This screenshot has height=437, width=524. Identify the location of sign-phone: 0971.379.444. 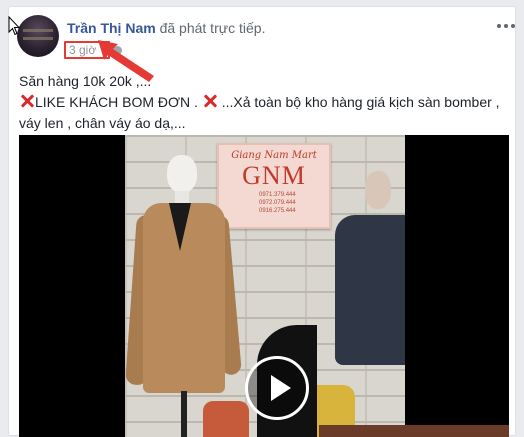
(277, 195).